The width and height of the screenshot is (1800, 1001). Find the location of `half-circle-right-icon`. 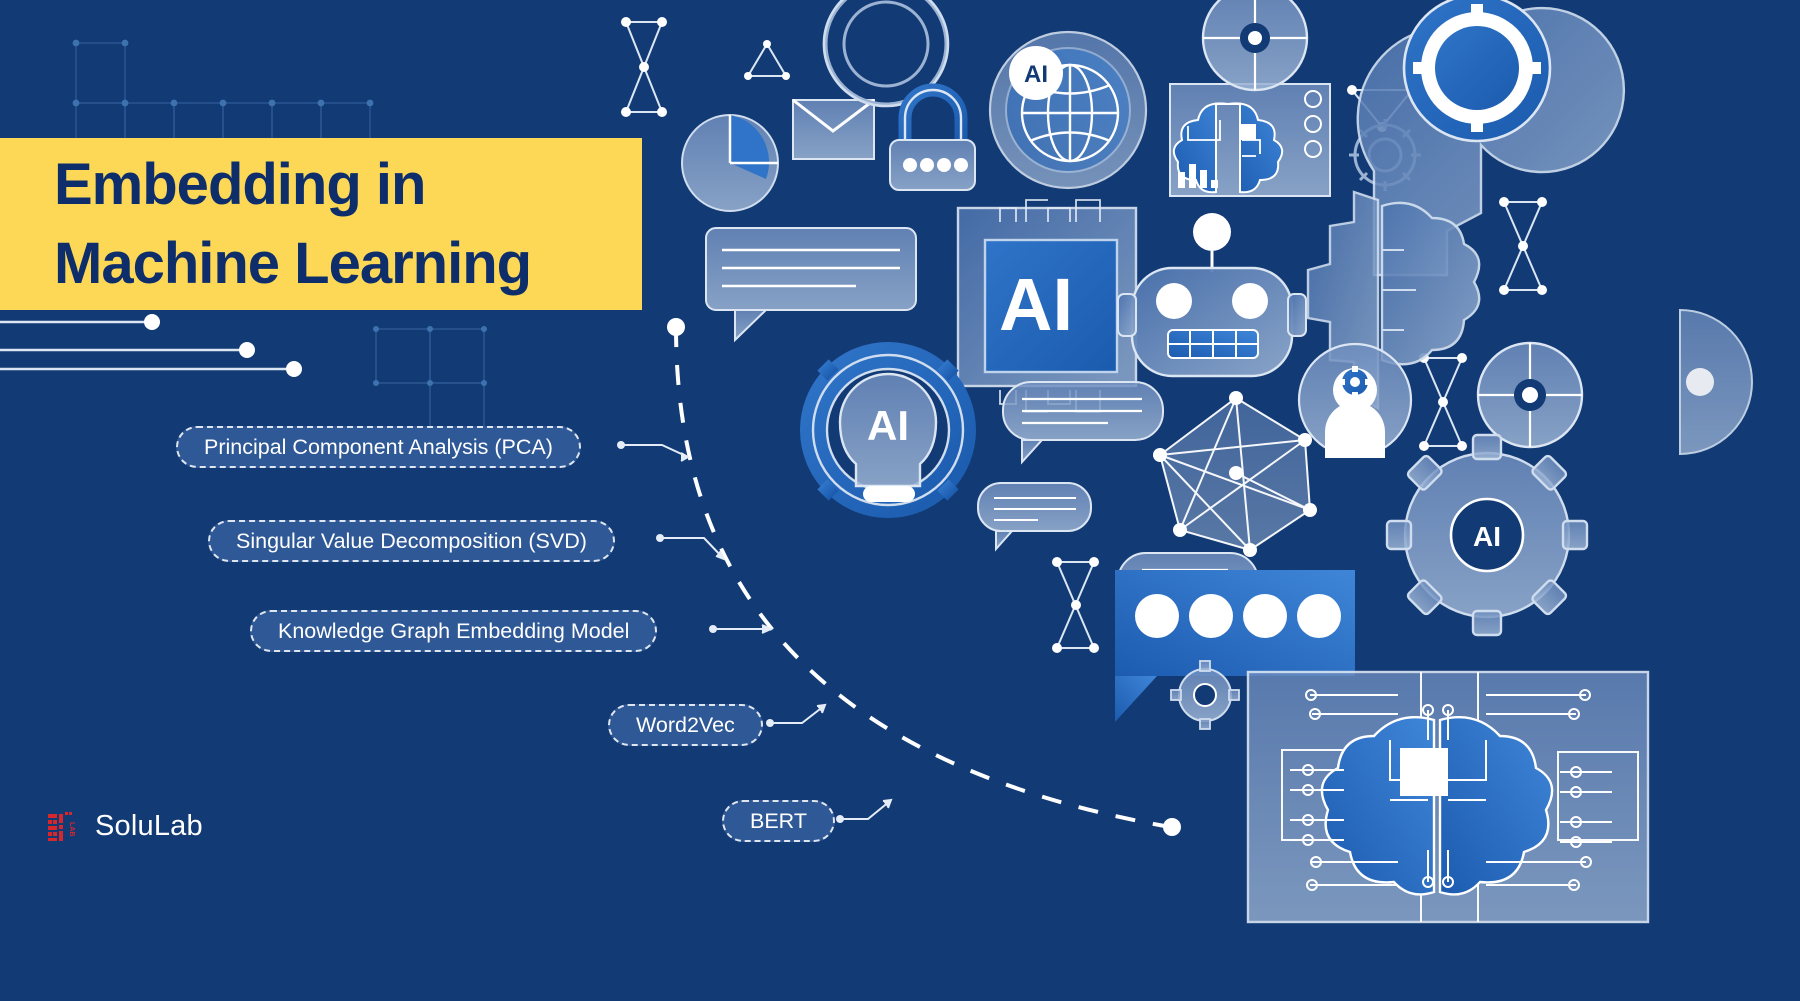

half-circle-right-icon is located at coordinates (1716, 382).